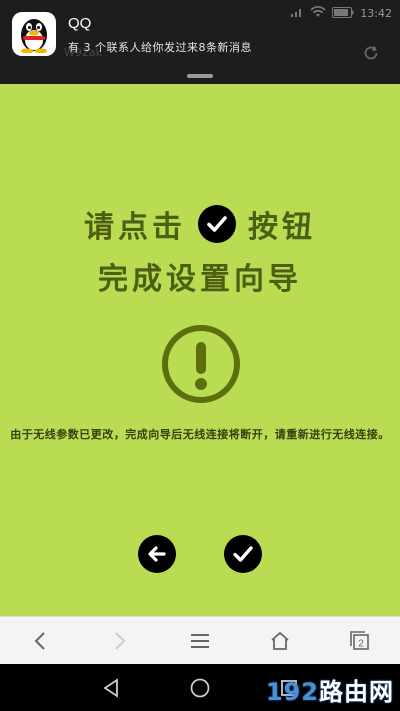 The width and height of the screenshot is (400, 711). What do you see at coordinates (200, 434) in the screenshot?
I see `wireless-notice-text: 由于无线参数已更改，完成向导后无线连接将断开，请重新进行无线连接。` at bounding box center [200, 434].